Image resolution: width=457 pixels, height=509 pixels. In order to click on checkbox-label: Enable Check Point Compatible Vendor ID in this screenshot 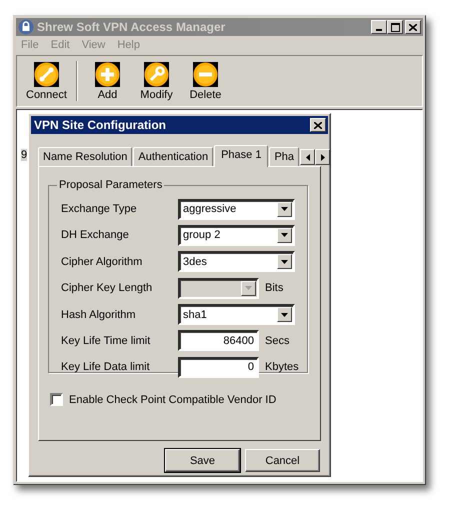, I will do `click(172, 400)`.